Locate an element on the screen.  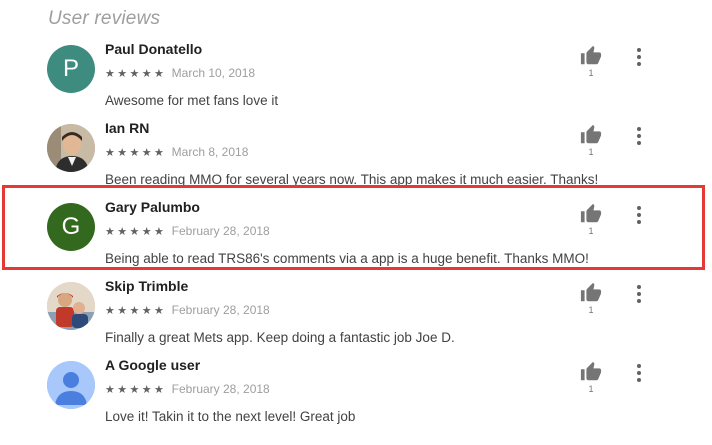
review-meta: ★★★★★ March 10, 2018 is located at coordinates (180, 73).